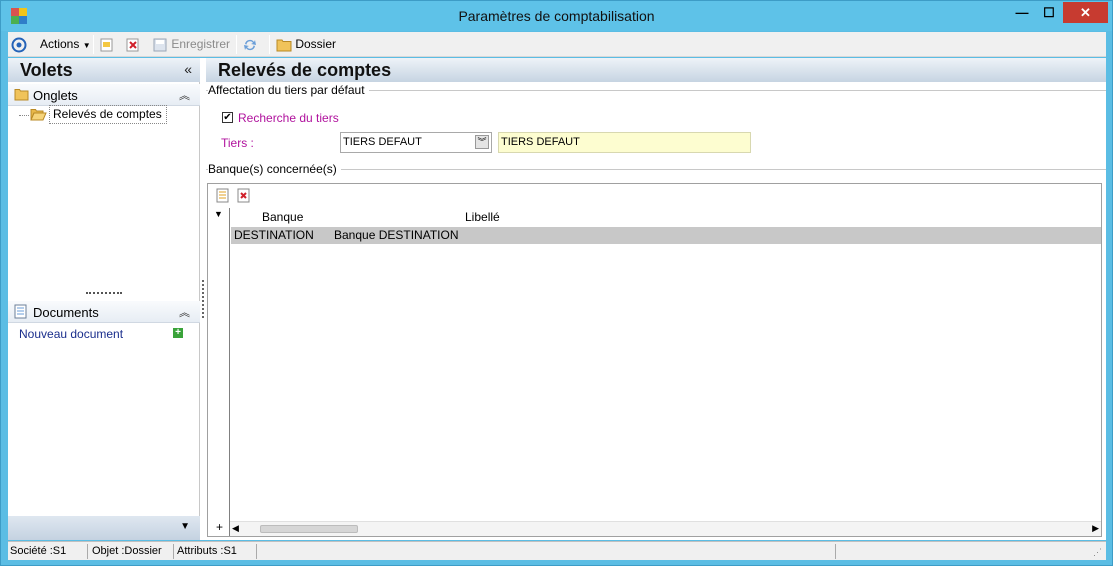 This screenshot has height=566, width=1113. Describe the element at coordinates (201, 44) in the screenshot. I see `save-label: Enregistrer` at that location.